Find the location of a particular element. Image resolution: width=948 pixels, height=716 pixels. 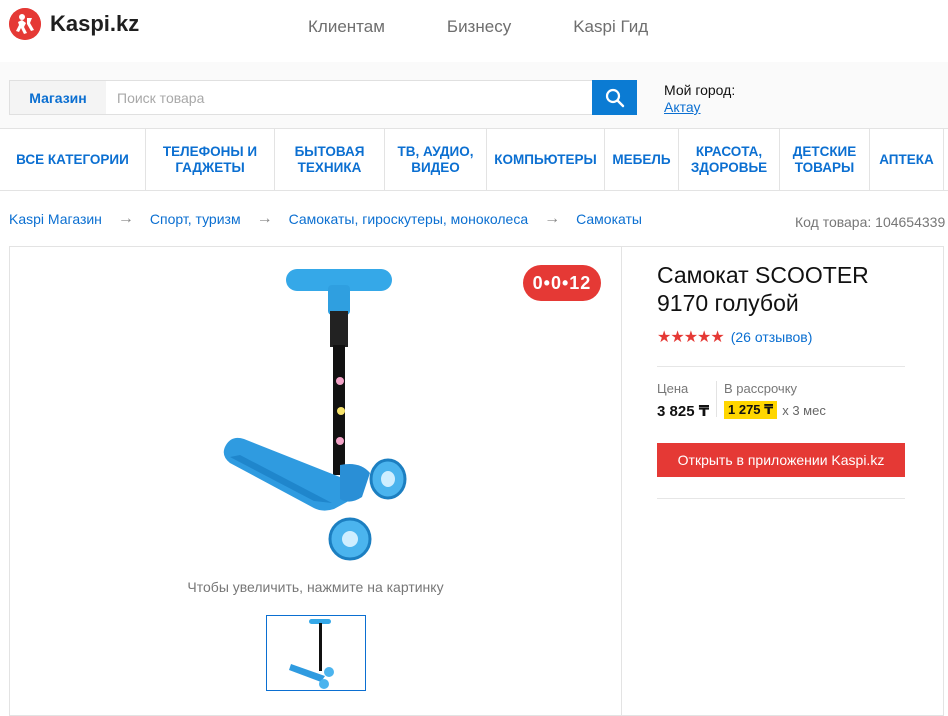

category-appliances: БЫТОВАЯ ТЕХНИКА is located at coordinates (330, 160).